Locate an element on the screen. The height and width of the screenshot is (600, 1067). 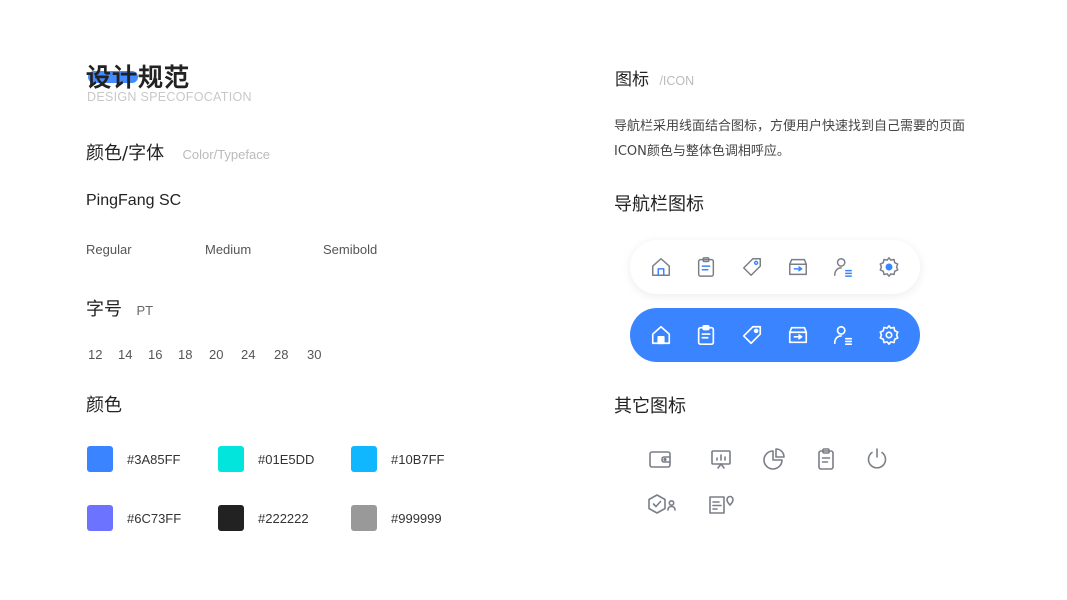
shield-user-icon is located at coordinates (663, 505).